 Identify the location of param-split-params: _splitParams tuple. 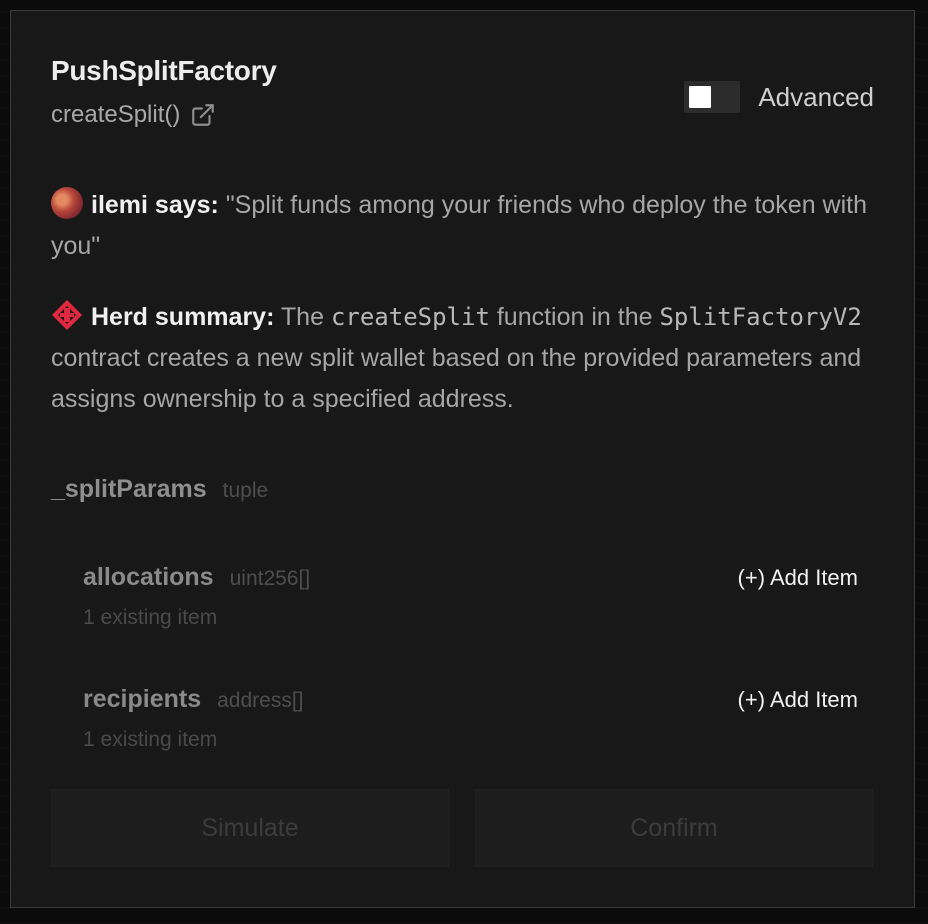
(159, 489).